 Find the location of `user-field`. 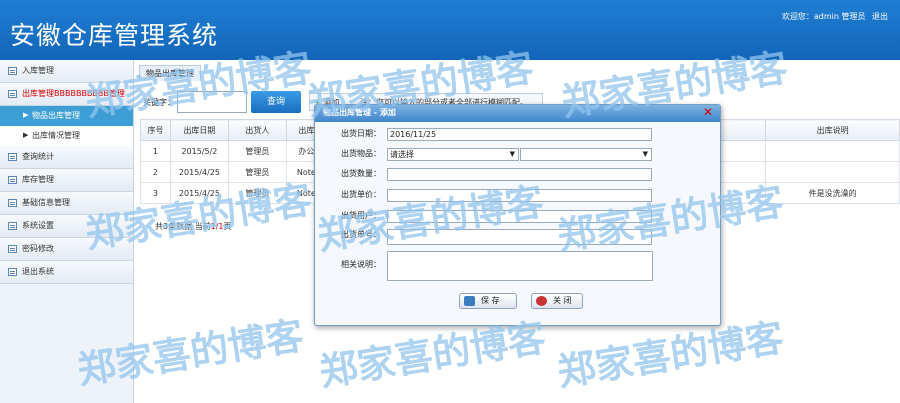

user-field is located at coordinates (519, 216).